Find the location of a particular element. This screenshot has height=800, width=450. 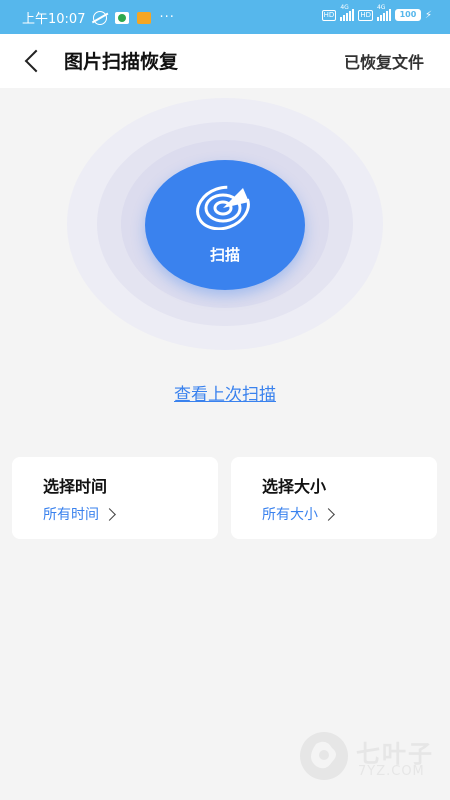

view-last-scan-link: 查看上次扫描 is located at coordinates (225, 392).